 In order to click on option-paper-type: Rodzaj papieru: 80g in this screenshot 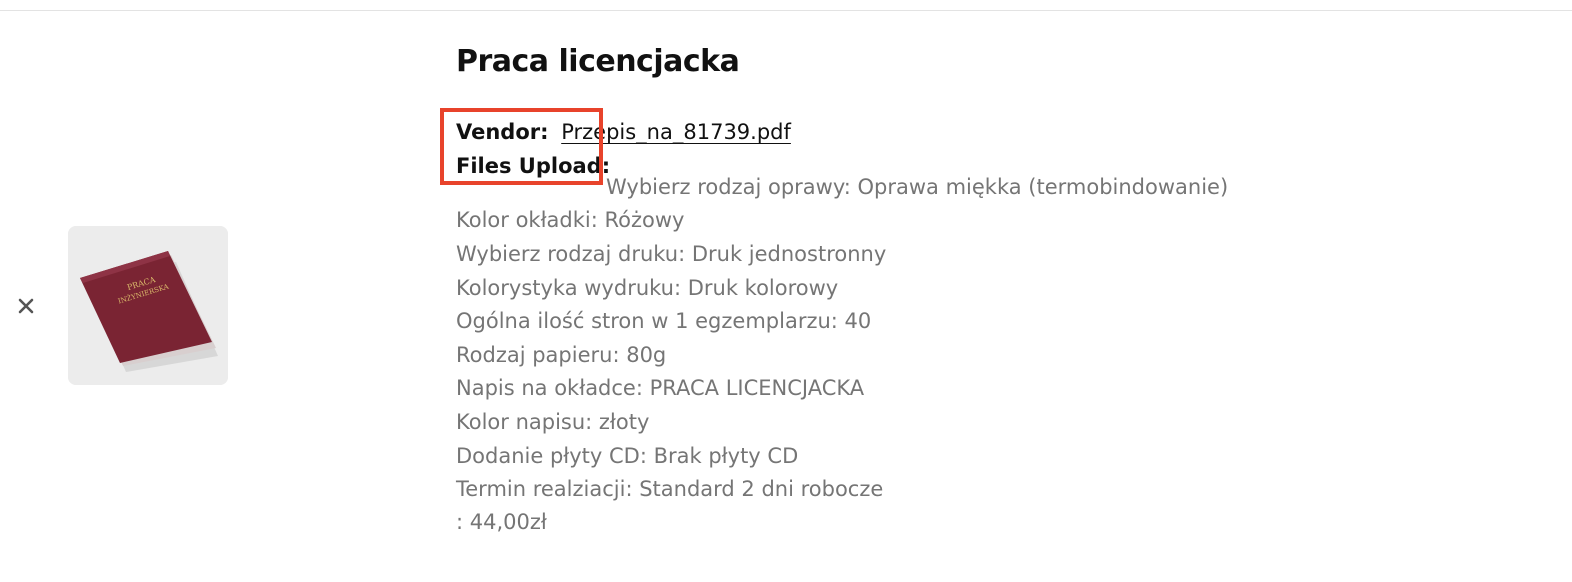, I will do `click(561, 355)`.